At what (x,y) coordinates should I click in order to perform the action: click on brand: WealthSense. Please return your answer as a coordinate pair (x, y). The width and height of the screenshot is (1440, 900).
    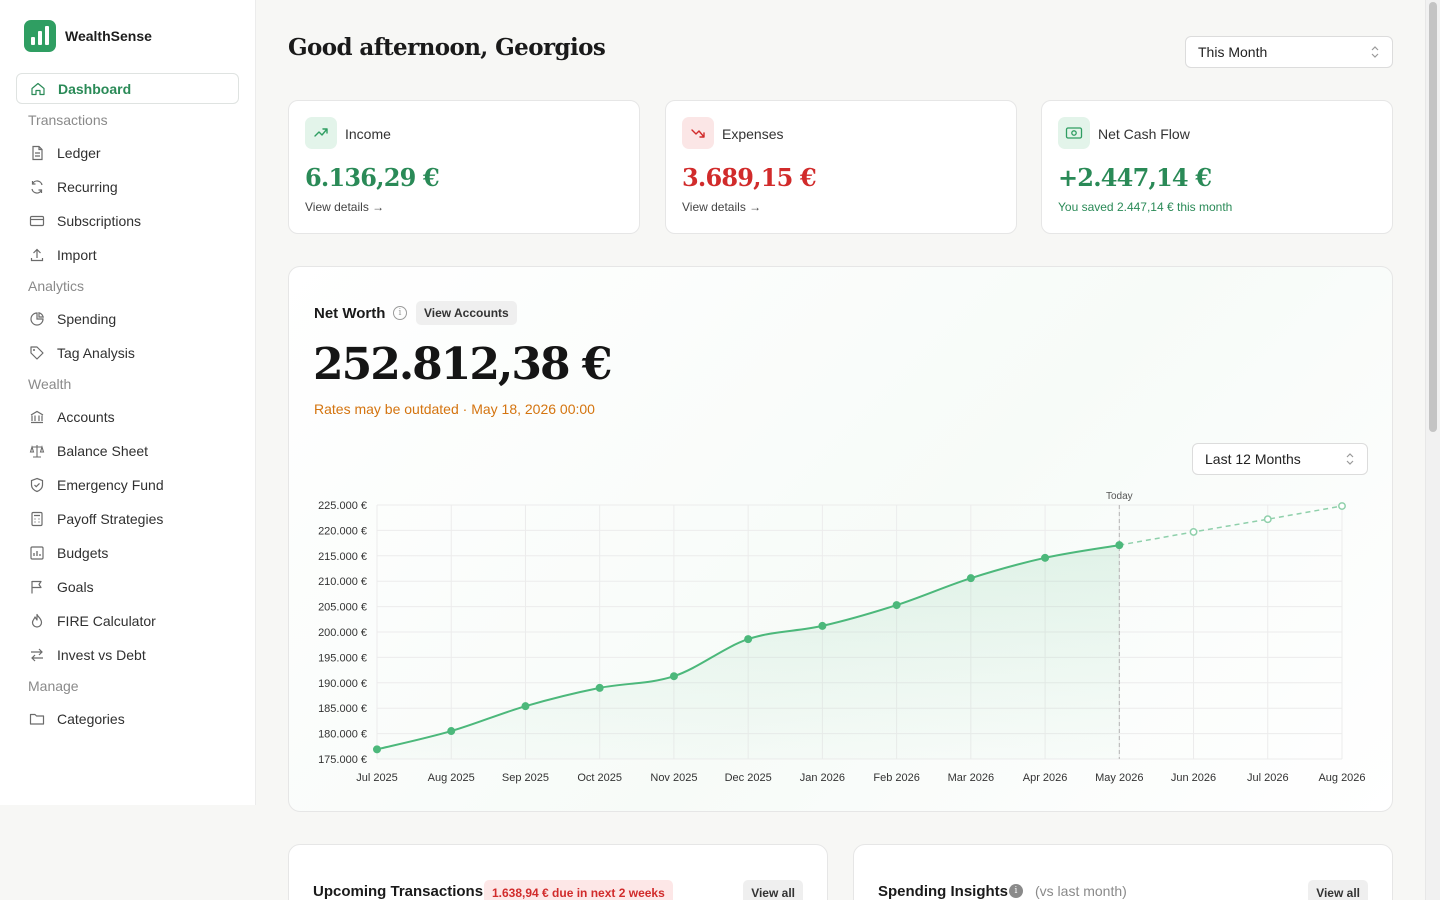
    Looking at the image, I should click on (88, 36).